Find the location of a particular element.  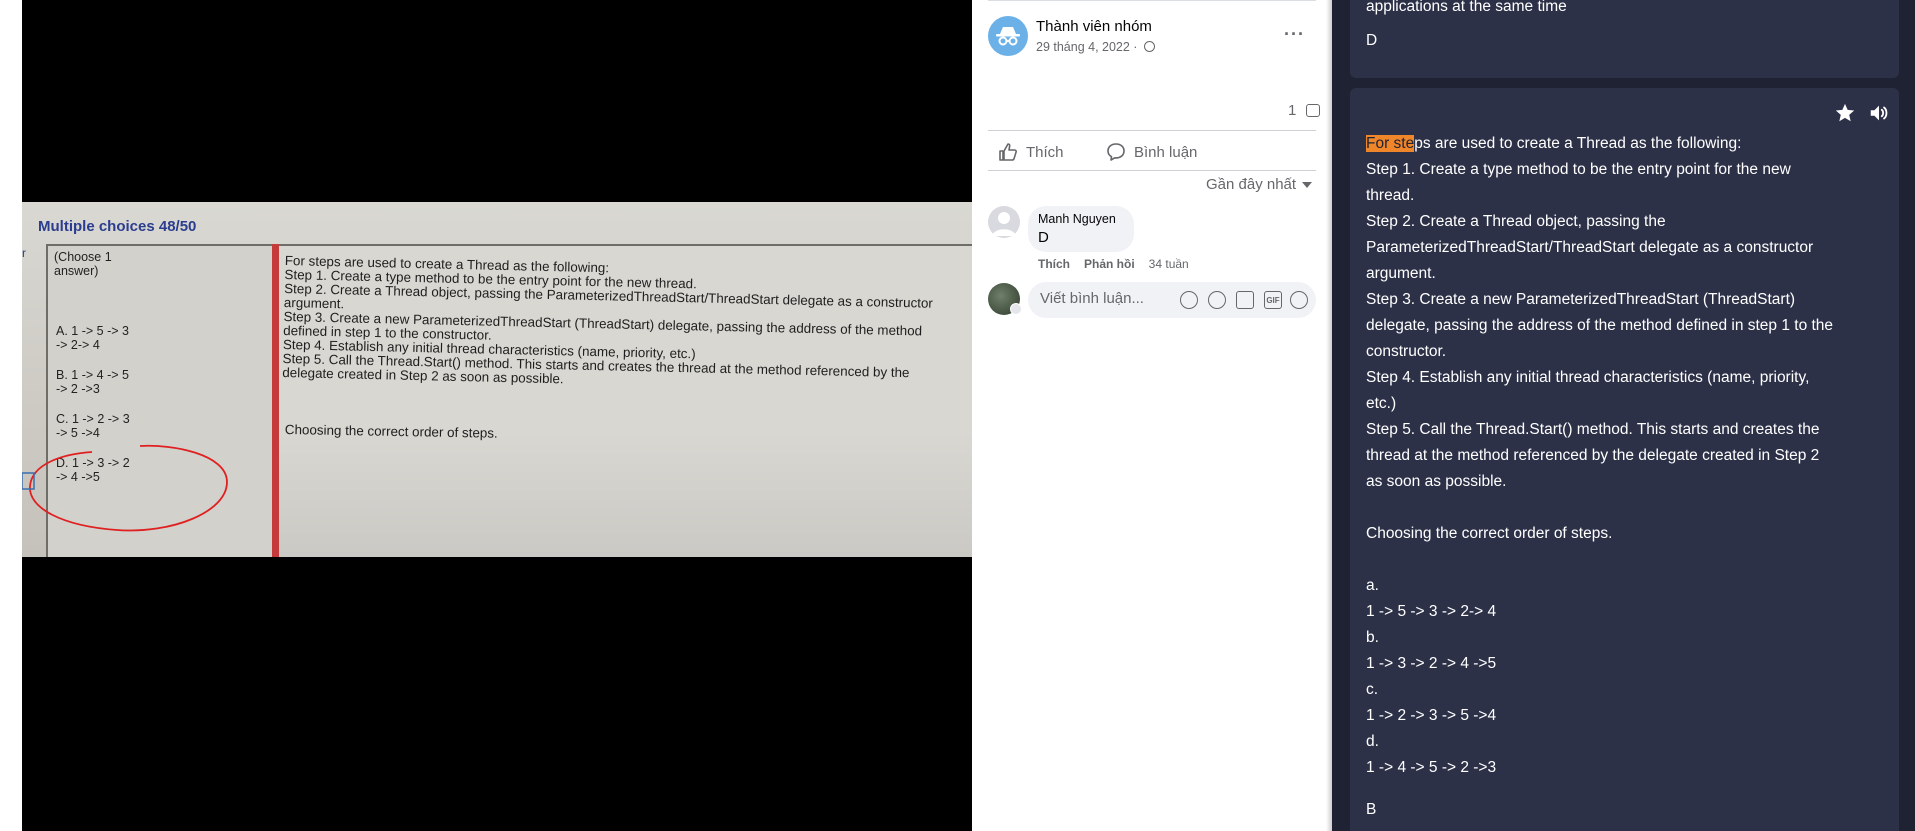

photo-option-b-line1: B. 1 -> 4 -> 5 is located at coordinates (92, 375).